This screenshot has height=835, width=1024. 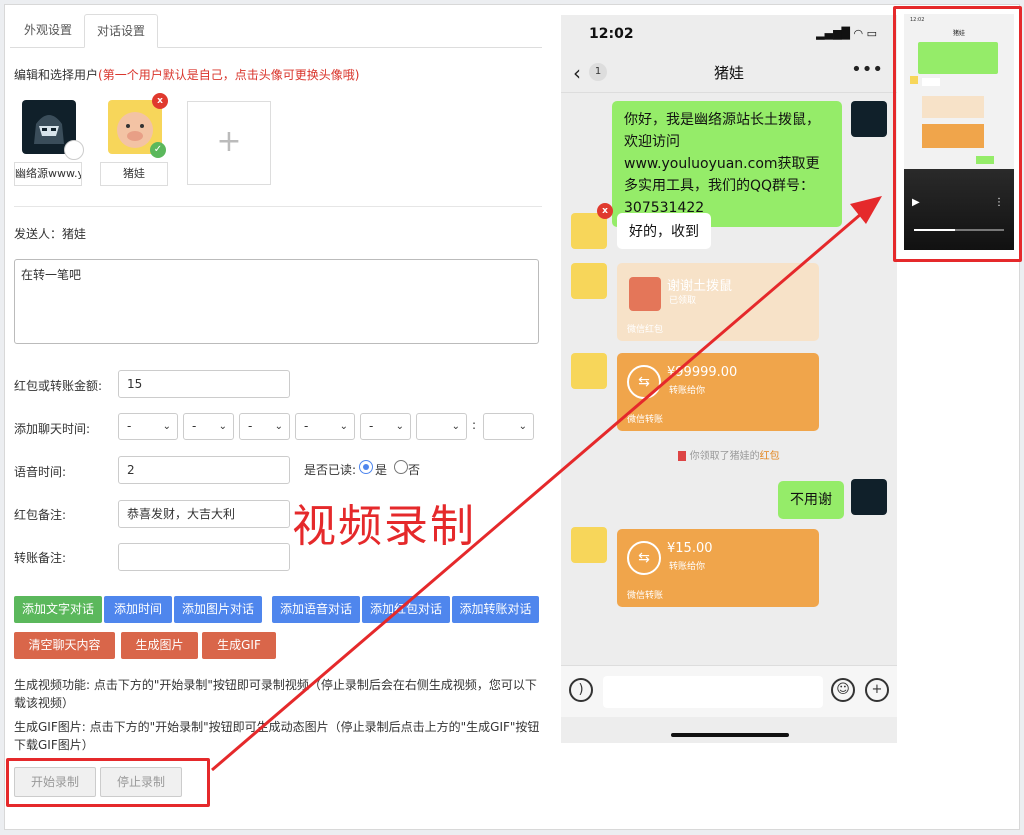 What do you see at coordinates (56, 75) in the screenshot?
I see `hint-prefix: 编辑和选择用户` at bounding box center [56, 75].